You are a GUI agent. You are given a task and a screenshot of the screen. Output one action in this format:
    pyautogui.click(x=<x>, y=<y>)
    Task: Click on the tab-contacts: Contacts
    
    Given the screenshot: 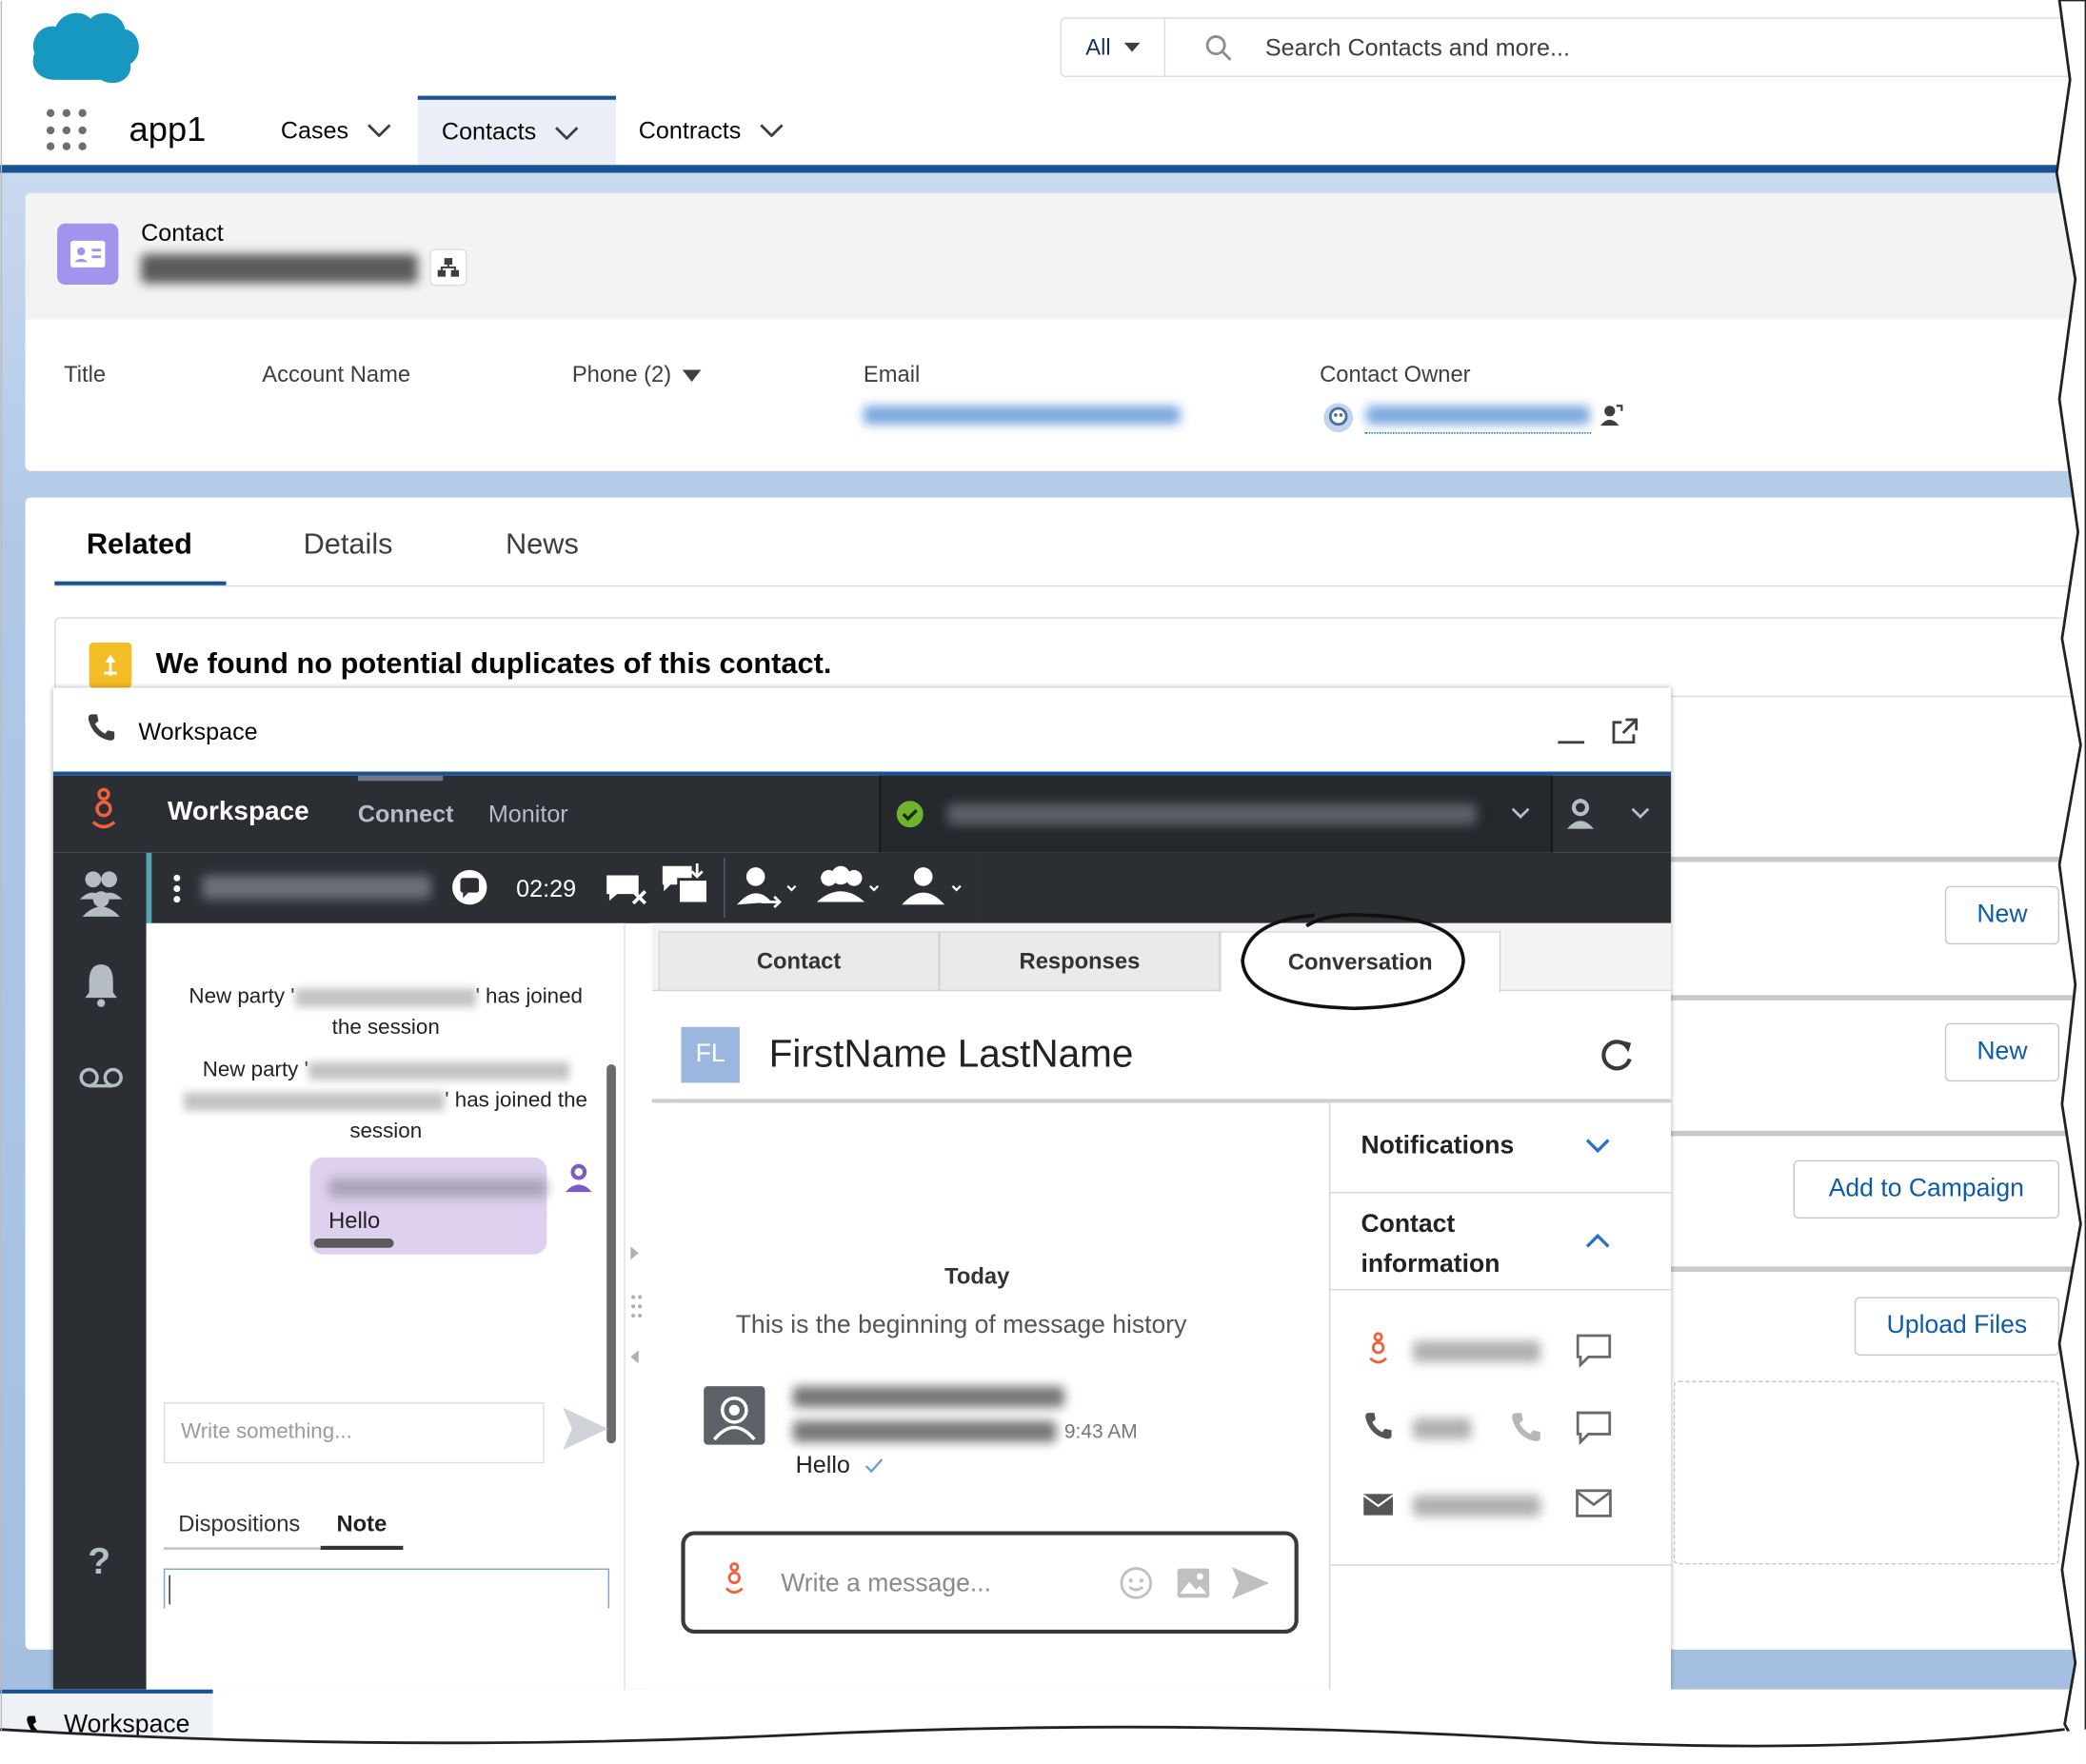 What is the action you would take?
    pyautogui.click(x=516, y=130)
    